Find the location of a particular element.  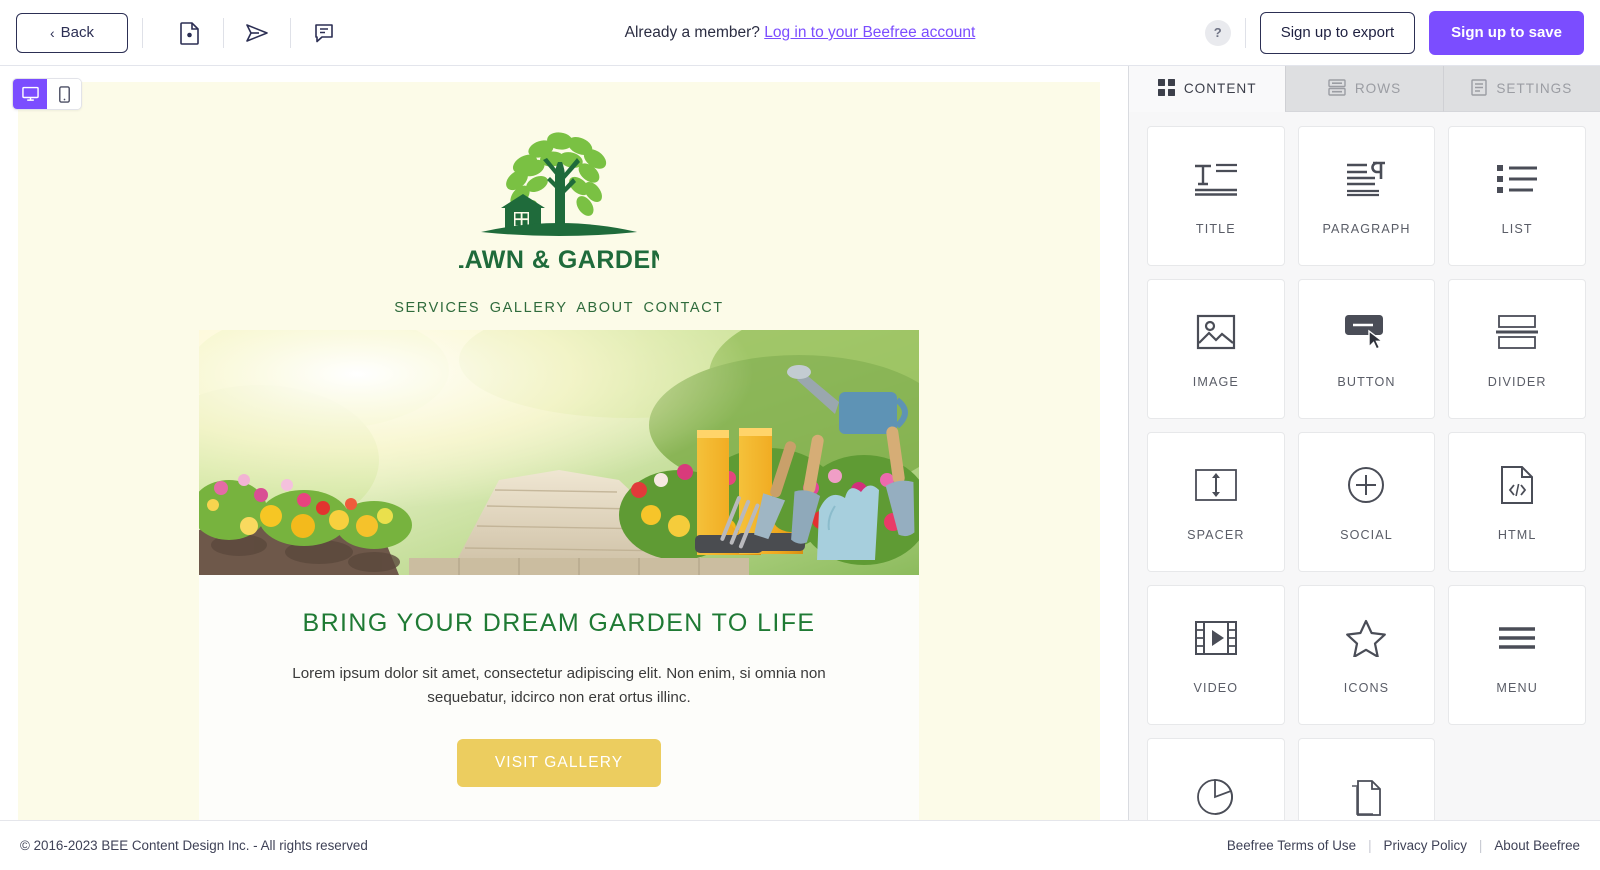

tile-menu-label: MENU is located at coordinates (1517, 688).